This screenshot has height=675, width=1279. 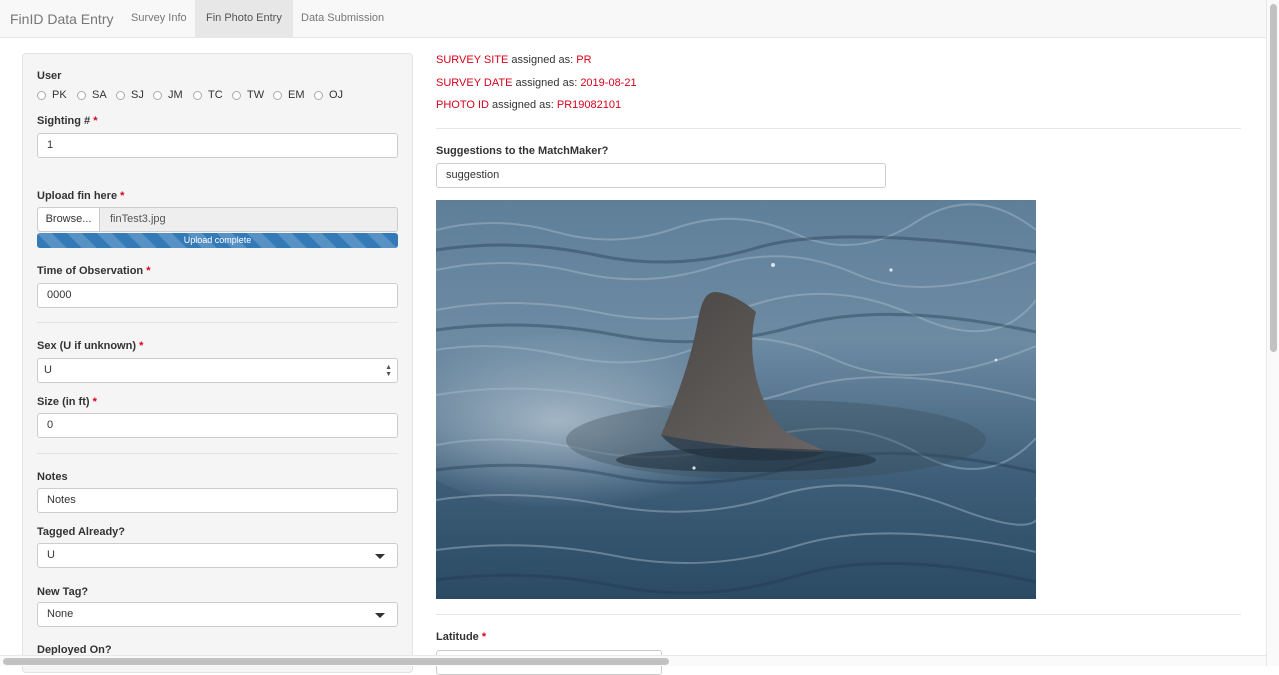 What do you see at coordinates (244, 18) in the screenshot?
I see `tab-fin-photo-entry: Fin Photo Entry` at bounding box center [244, 18].